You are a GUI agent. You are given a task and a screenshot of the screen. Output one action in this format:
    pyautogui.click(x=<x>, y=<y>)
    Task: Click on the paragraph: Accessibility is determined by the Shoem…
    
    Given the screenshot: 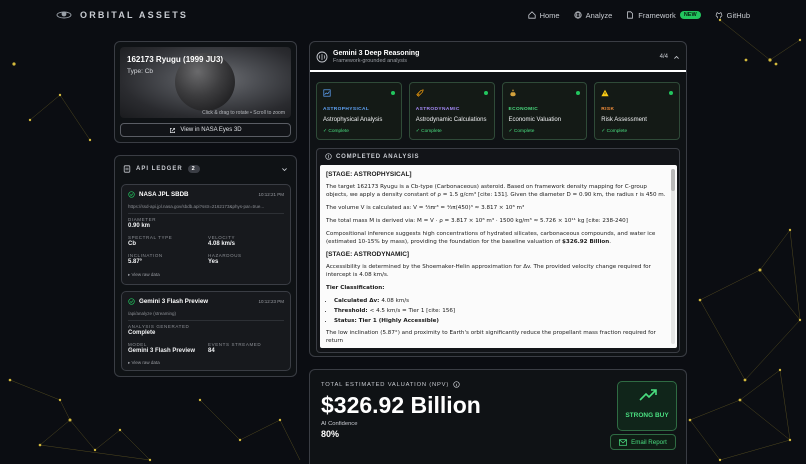 What is the action you would take?
    pyautogui.click(x=488, y=271)
    